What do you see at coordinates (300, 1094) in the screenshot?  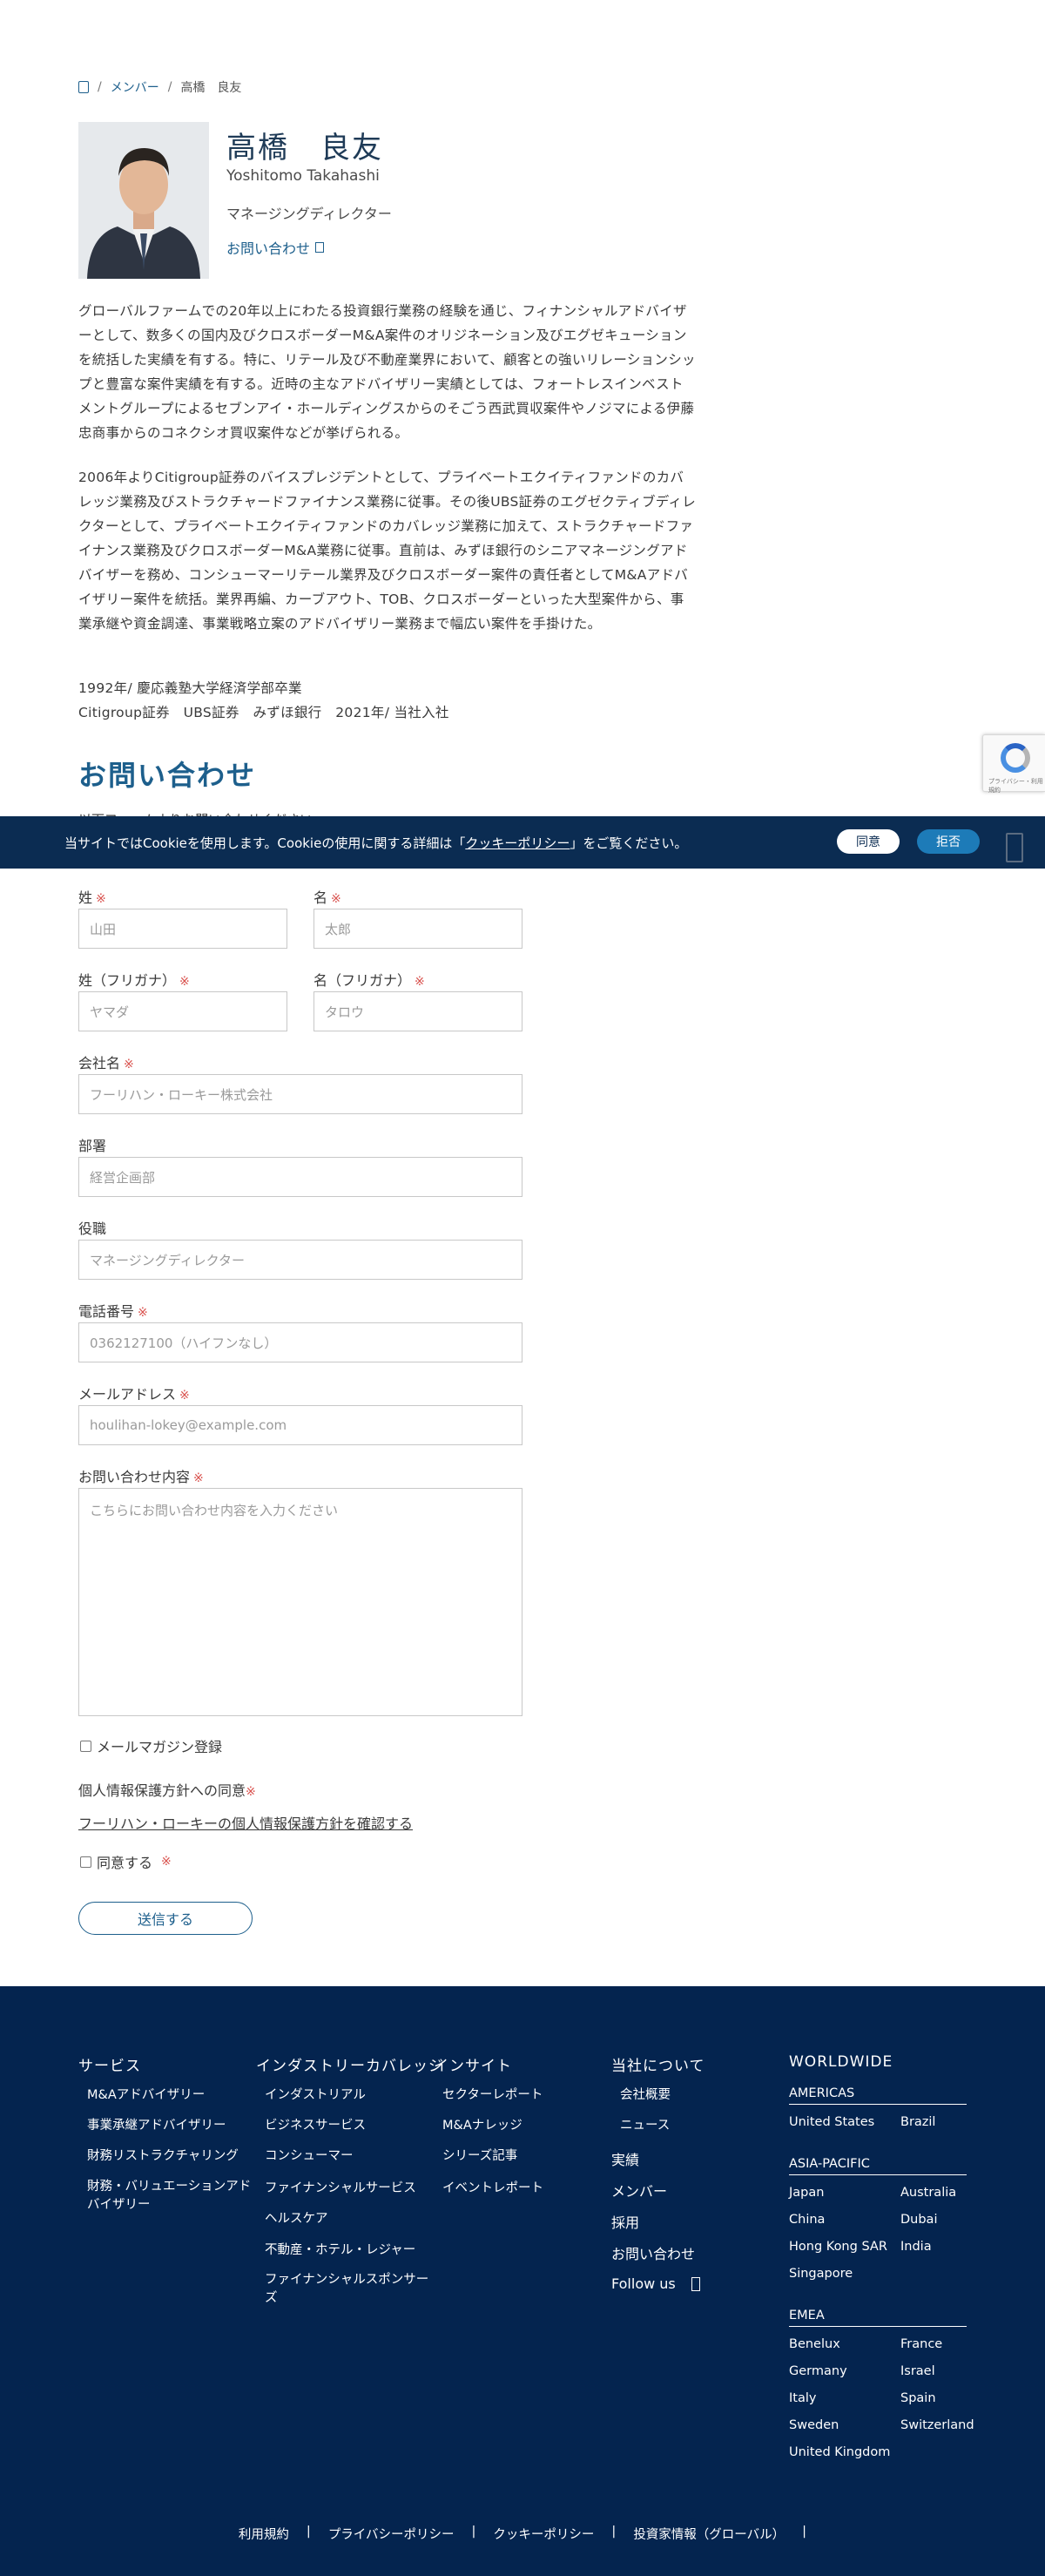 I see `company-input: フーリハン・ローキー株式会社` at bounding box center [300, 1094].